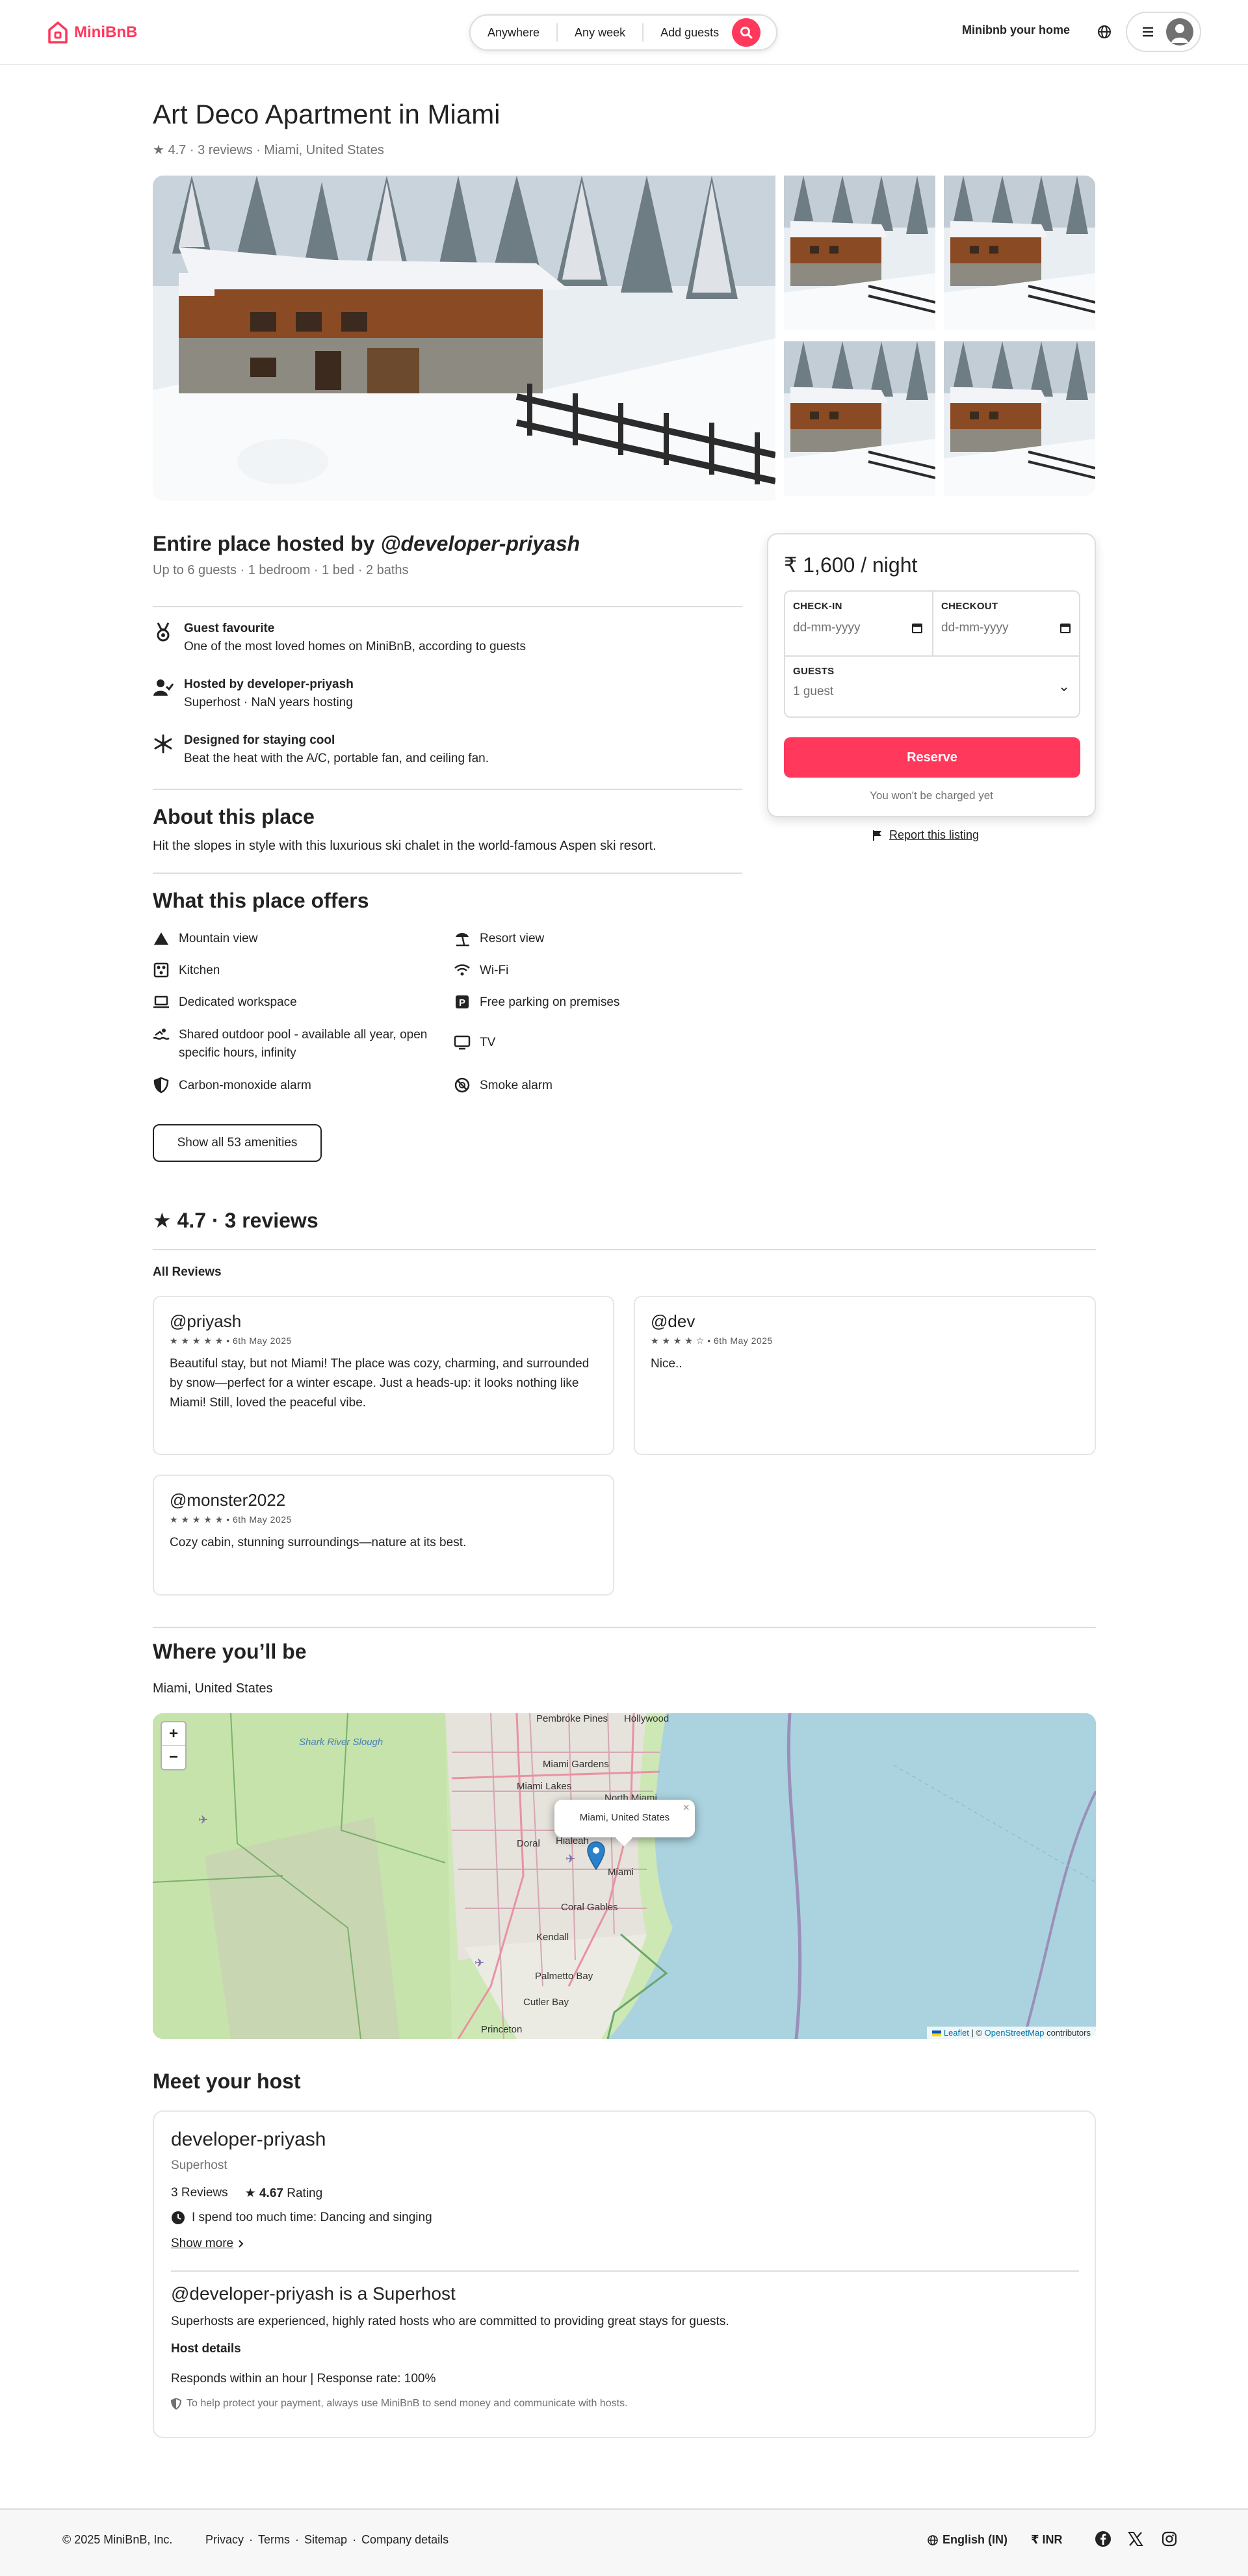  What do you see at coordinates (231, 1519) in the screenshot?
I see `review-meta: ★ ★ ★ ★ ★ • 6th May 2025` at bounding box center [231, 1519].